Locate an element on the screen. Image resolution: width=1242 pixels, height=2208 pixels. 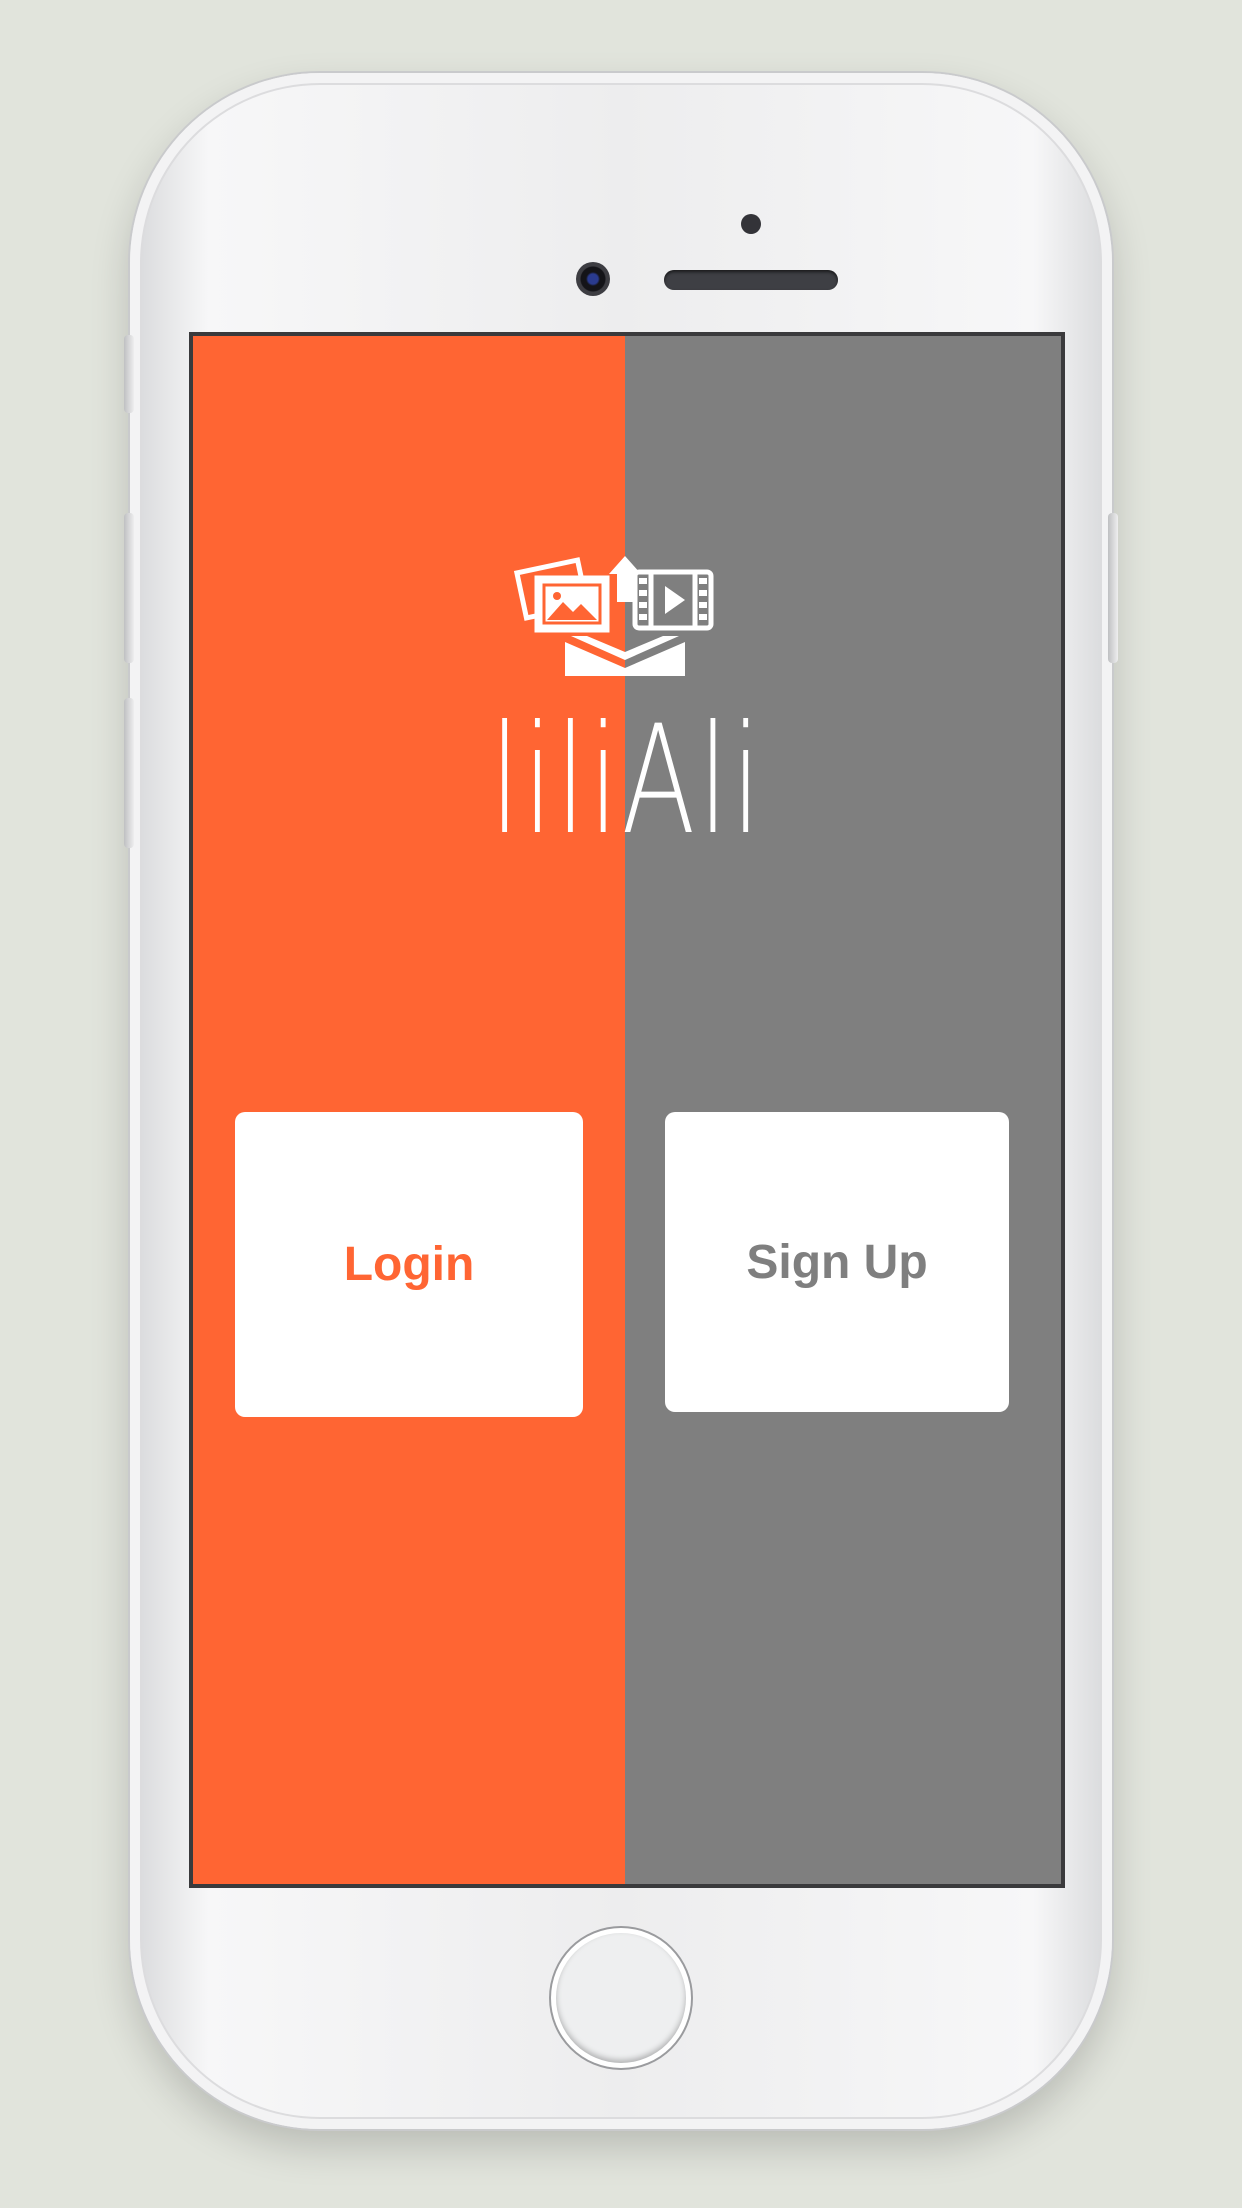
mute-switch is located at coordinates (129, 374).